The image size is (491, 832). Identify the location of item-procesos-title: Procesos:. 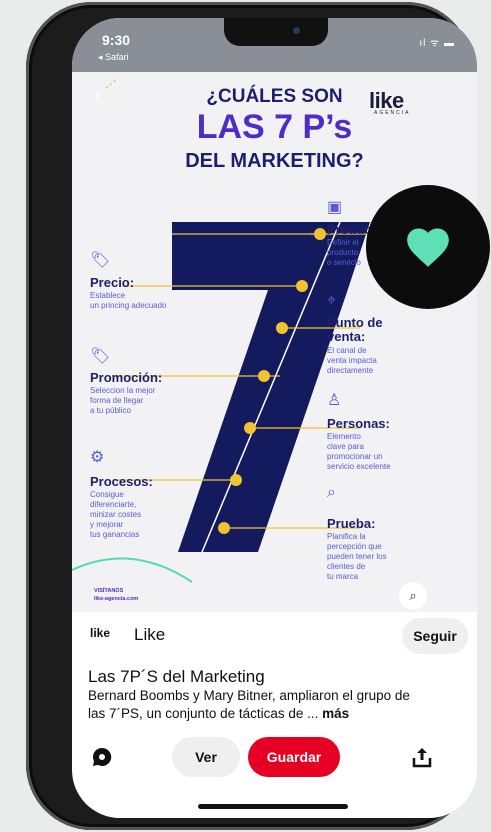
(121, 481).